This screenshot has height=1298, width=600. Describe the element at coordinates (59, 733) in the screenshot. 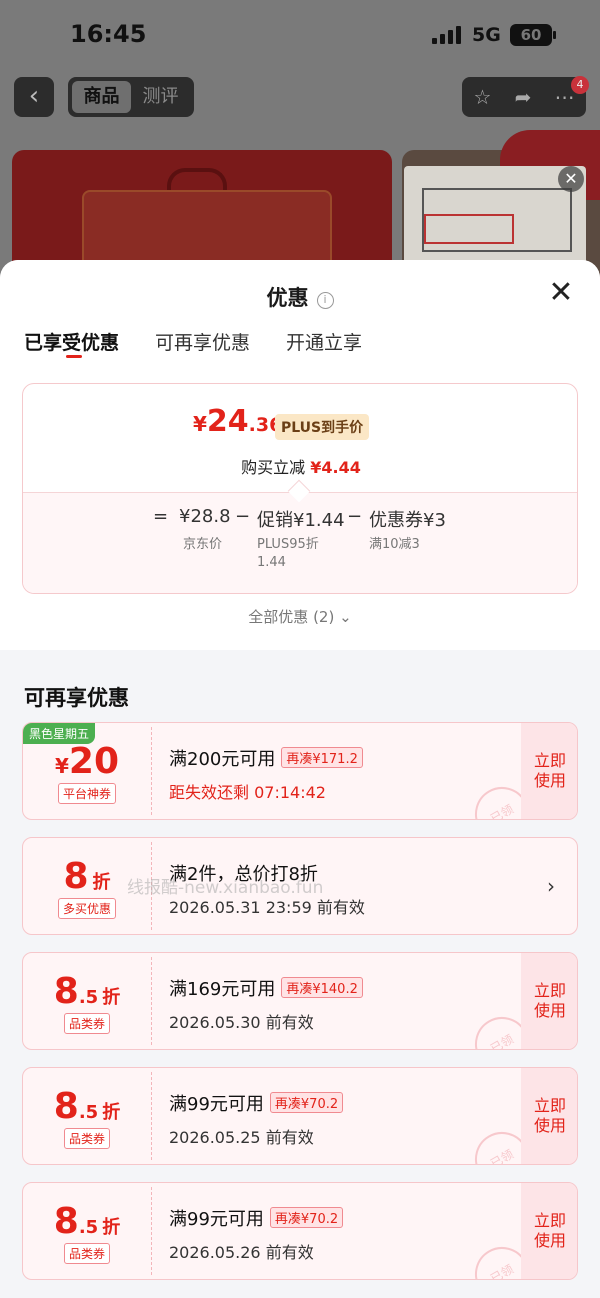

I see `coupon-event-tag: 黑色星期五` at that location.